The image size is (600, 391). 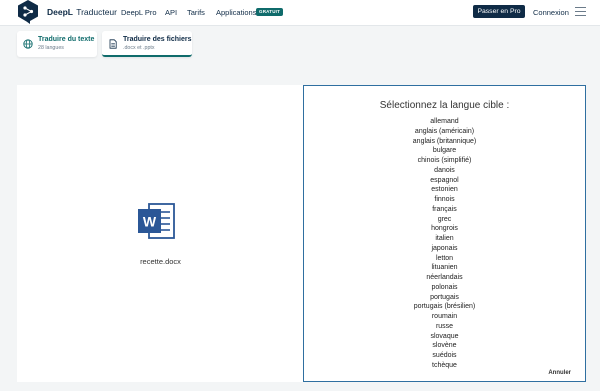 What do you see at coordinates (96, 12) in the screenshot?
I see `brand-product: Traducteur` at bounding box center [96, 12].